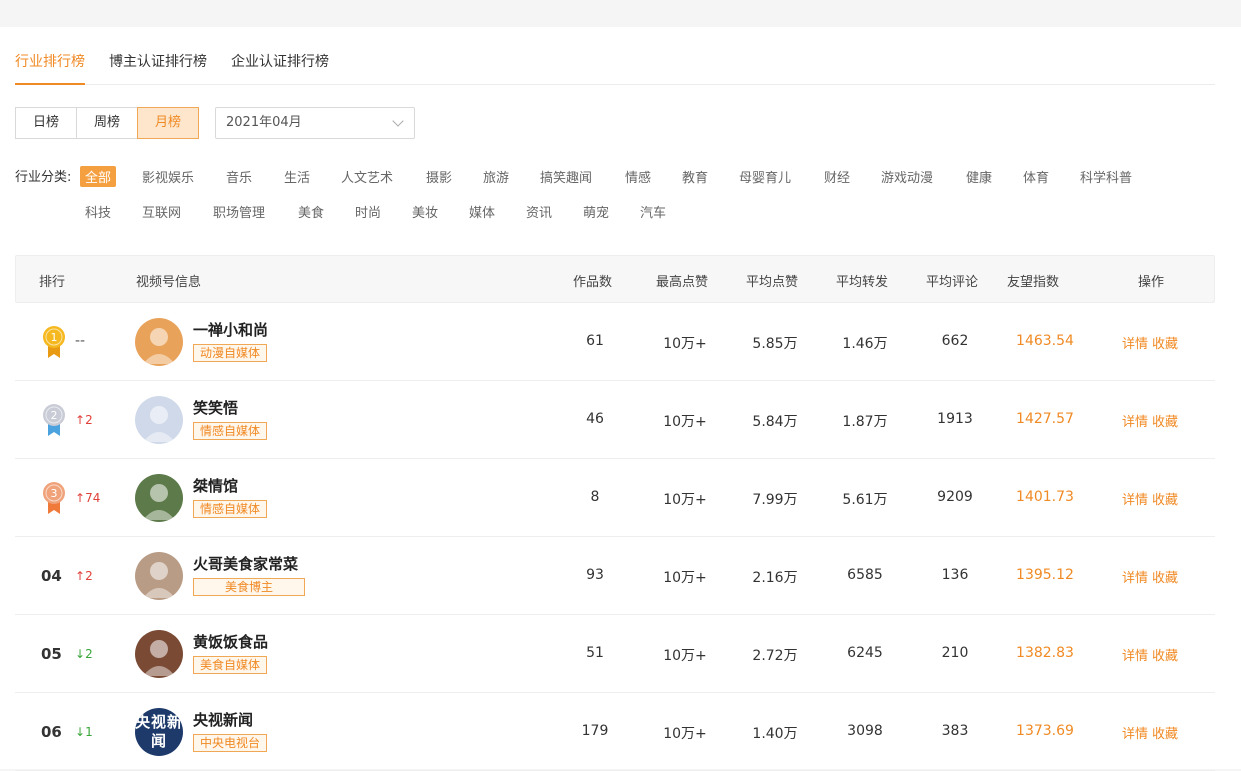  What do you see at coordinates (168, 123) in the screenshot?
I see `period-monthly-button: 月榜` at bounding box center [168, 123].